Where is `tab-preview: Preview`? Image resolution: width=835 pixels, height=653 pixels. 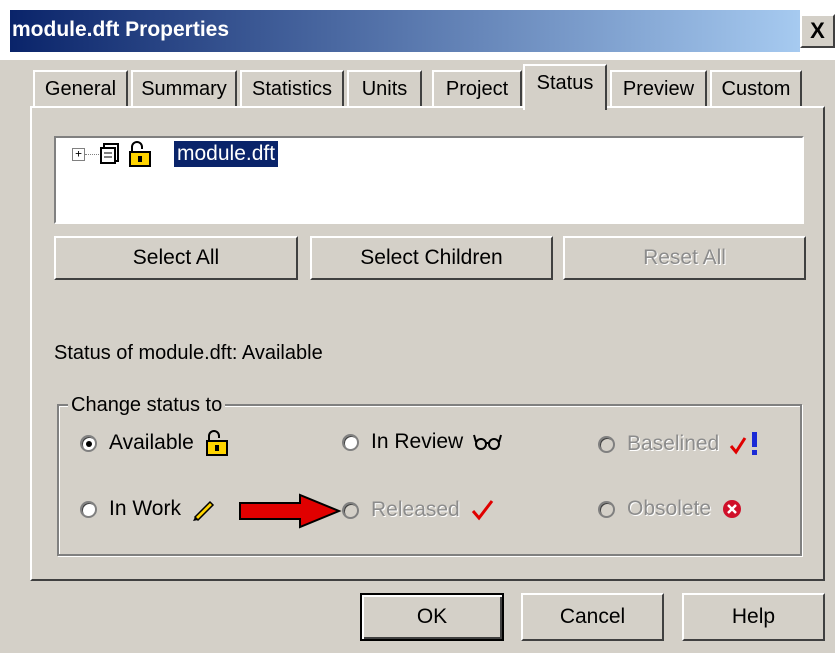 tab-preview: Preview is located at coordinates (658, 88).